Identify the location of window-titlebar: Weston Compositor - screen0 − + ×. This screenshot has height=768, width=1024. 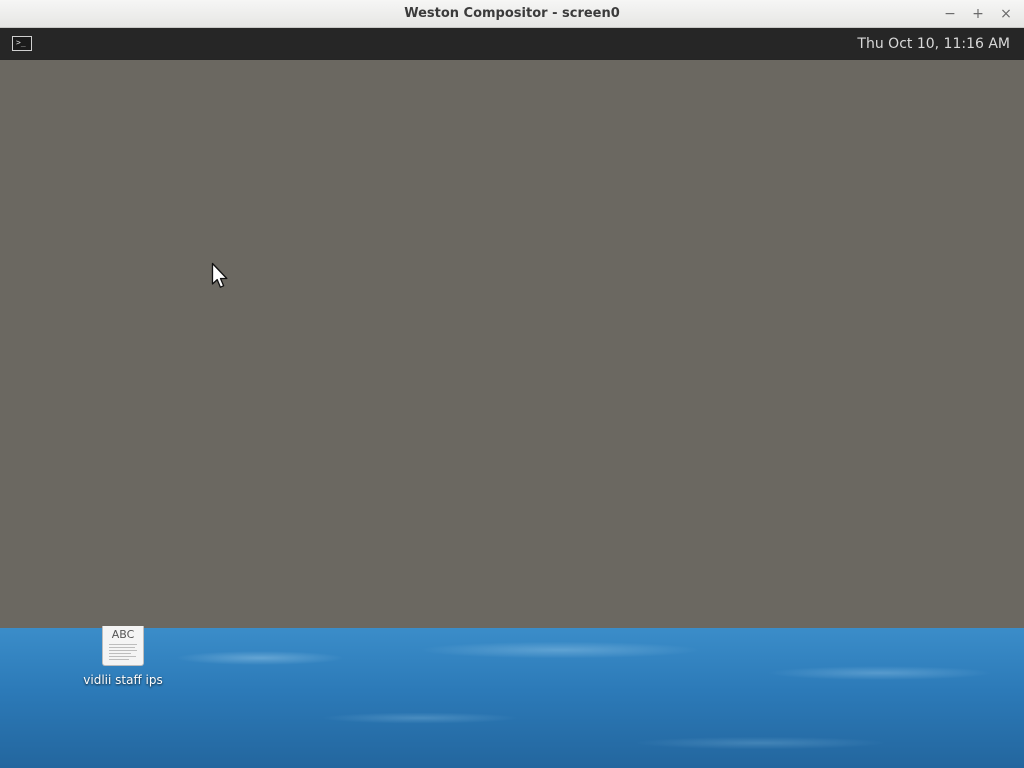
(512, 14).